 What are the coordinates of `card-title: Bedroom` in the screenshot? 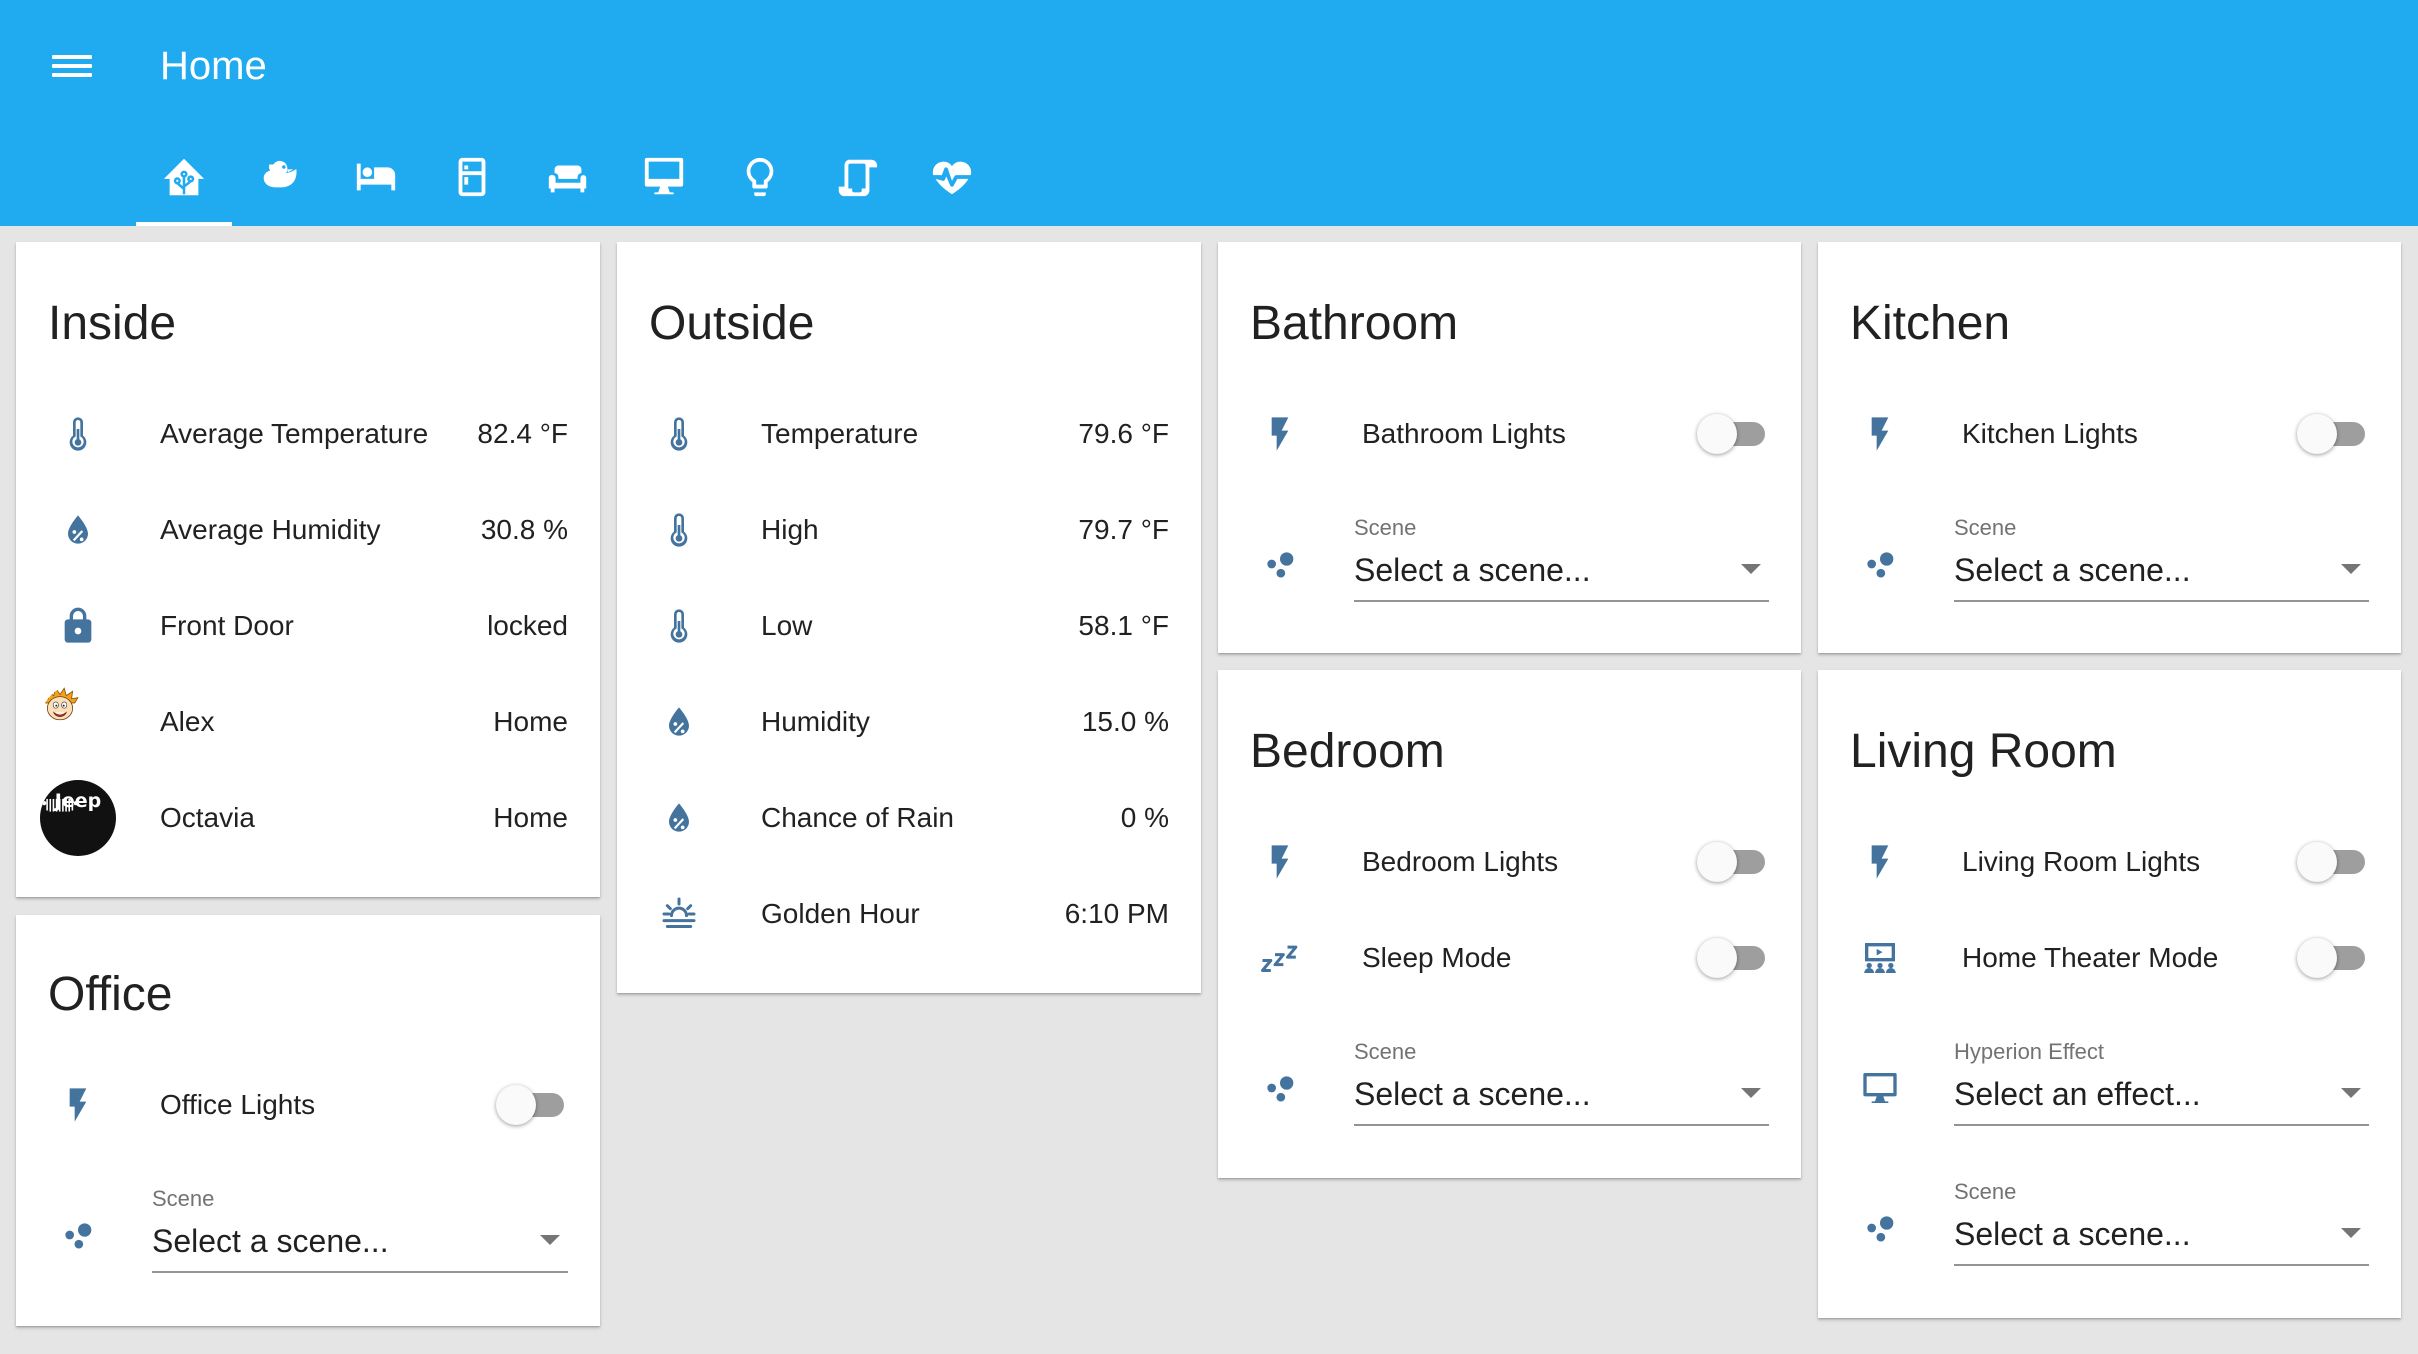 It's located at (1347, 751).